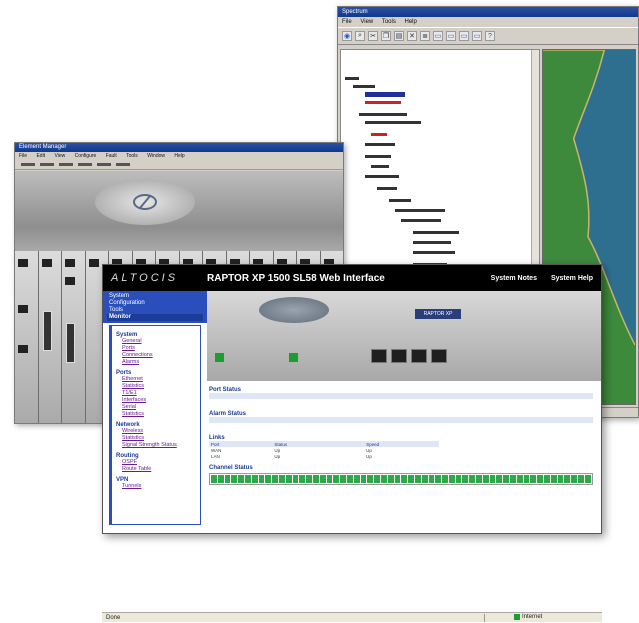 The width and height of the screenshot is (639, 623). I want to click on sidebar-link: T1/E1, so click(156, 393).